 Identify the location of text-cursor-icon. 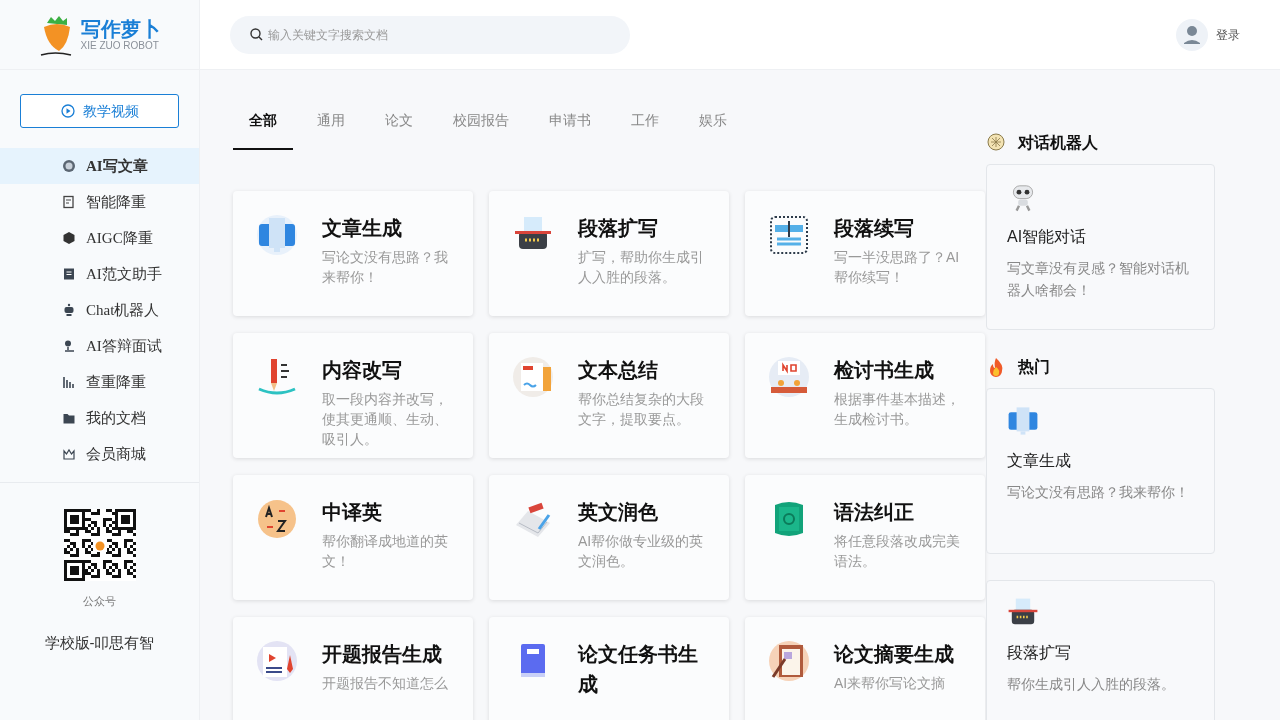
(789, 235).